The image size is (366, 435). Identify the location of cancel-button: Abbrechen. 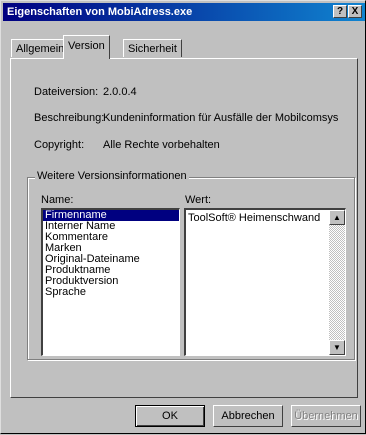
(248, 416).